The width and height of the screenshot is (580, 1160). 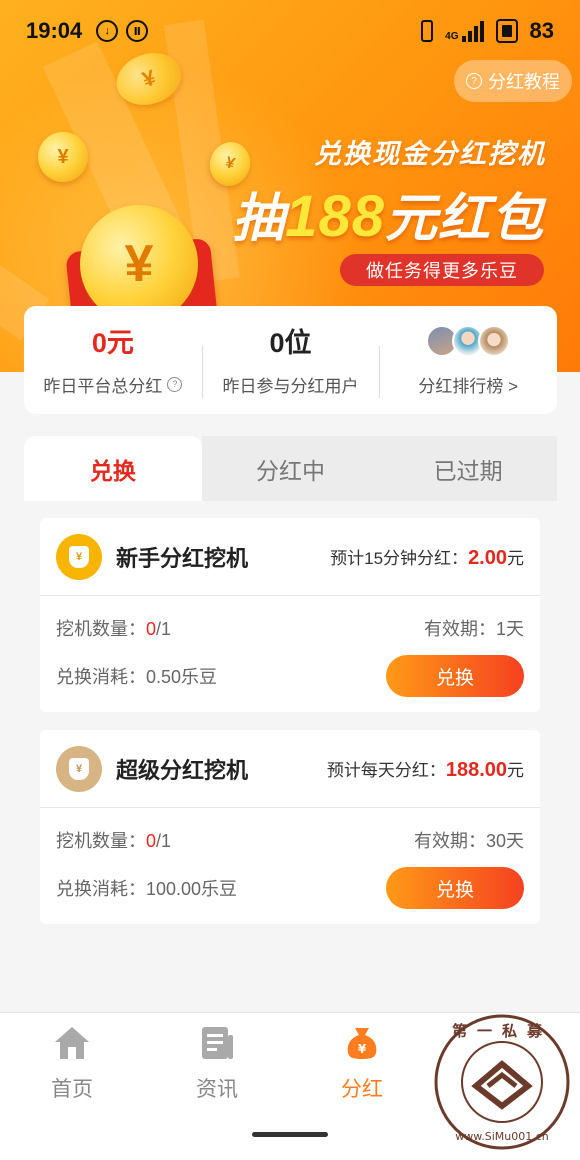 What do you see at coordinates (137, 31) in the screenshot?
I see `pause-icon: Ⅱ` at bounding box center [137, 31].